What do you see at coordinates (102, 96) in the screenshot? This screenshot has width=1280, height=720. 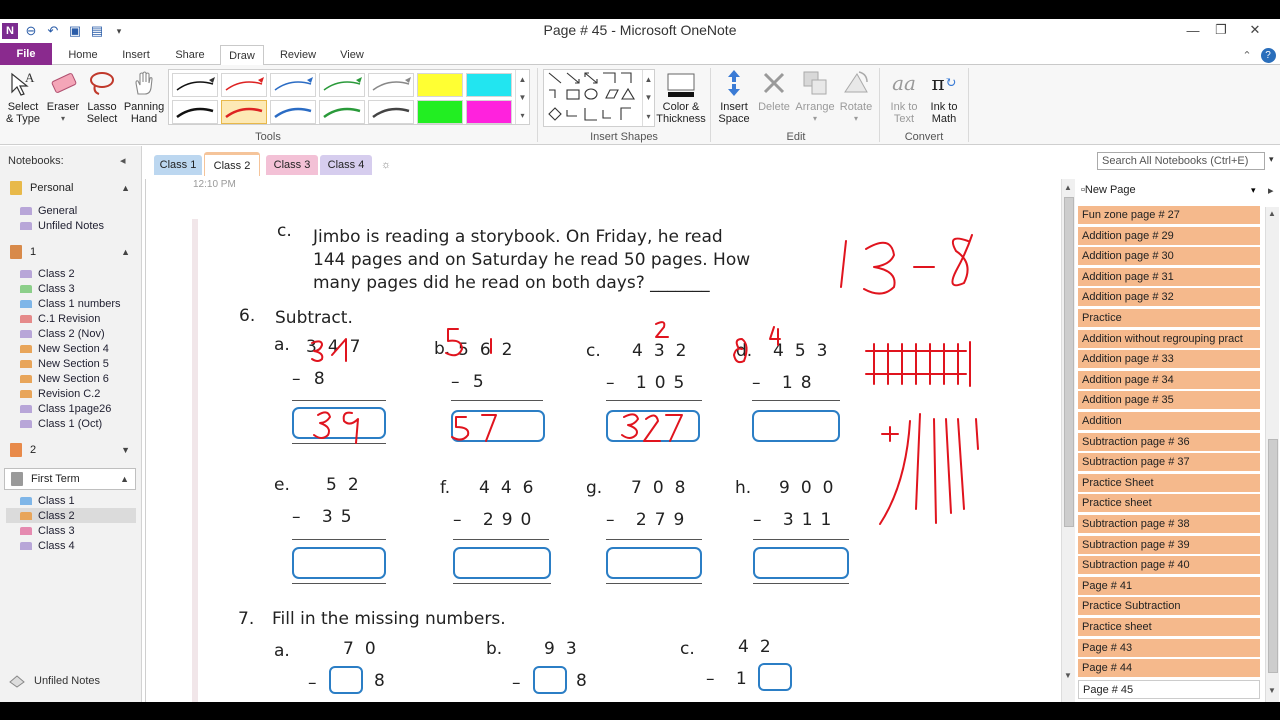 I see `lasso-select-button: Lasso Select` at bounding box center [102, 96].